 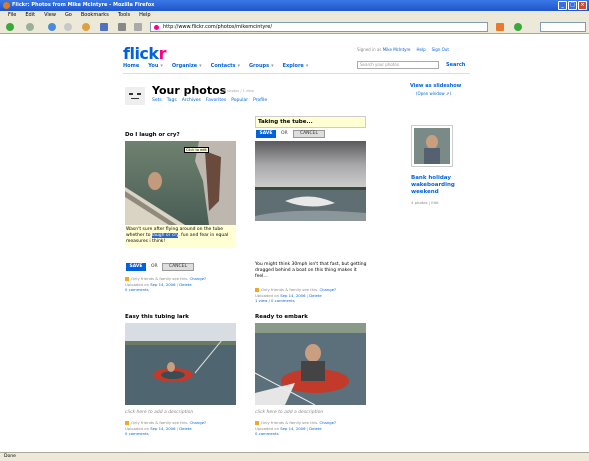 I want to click on help-link: Help, so click(x=421, y=49).